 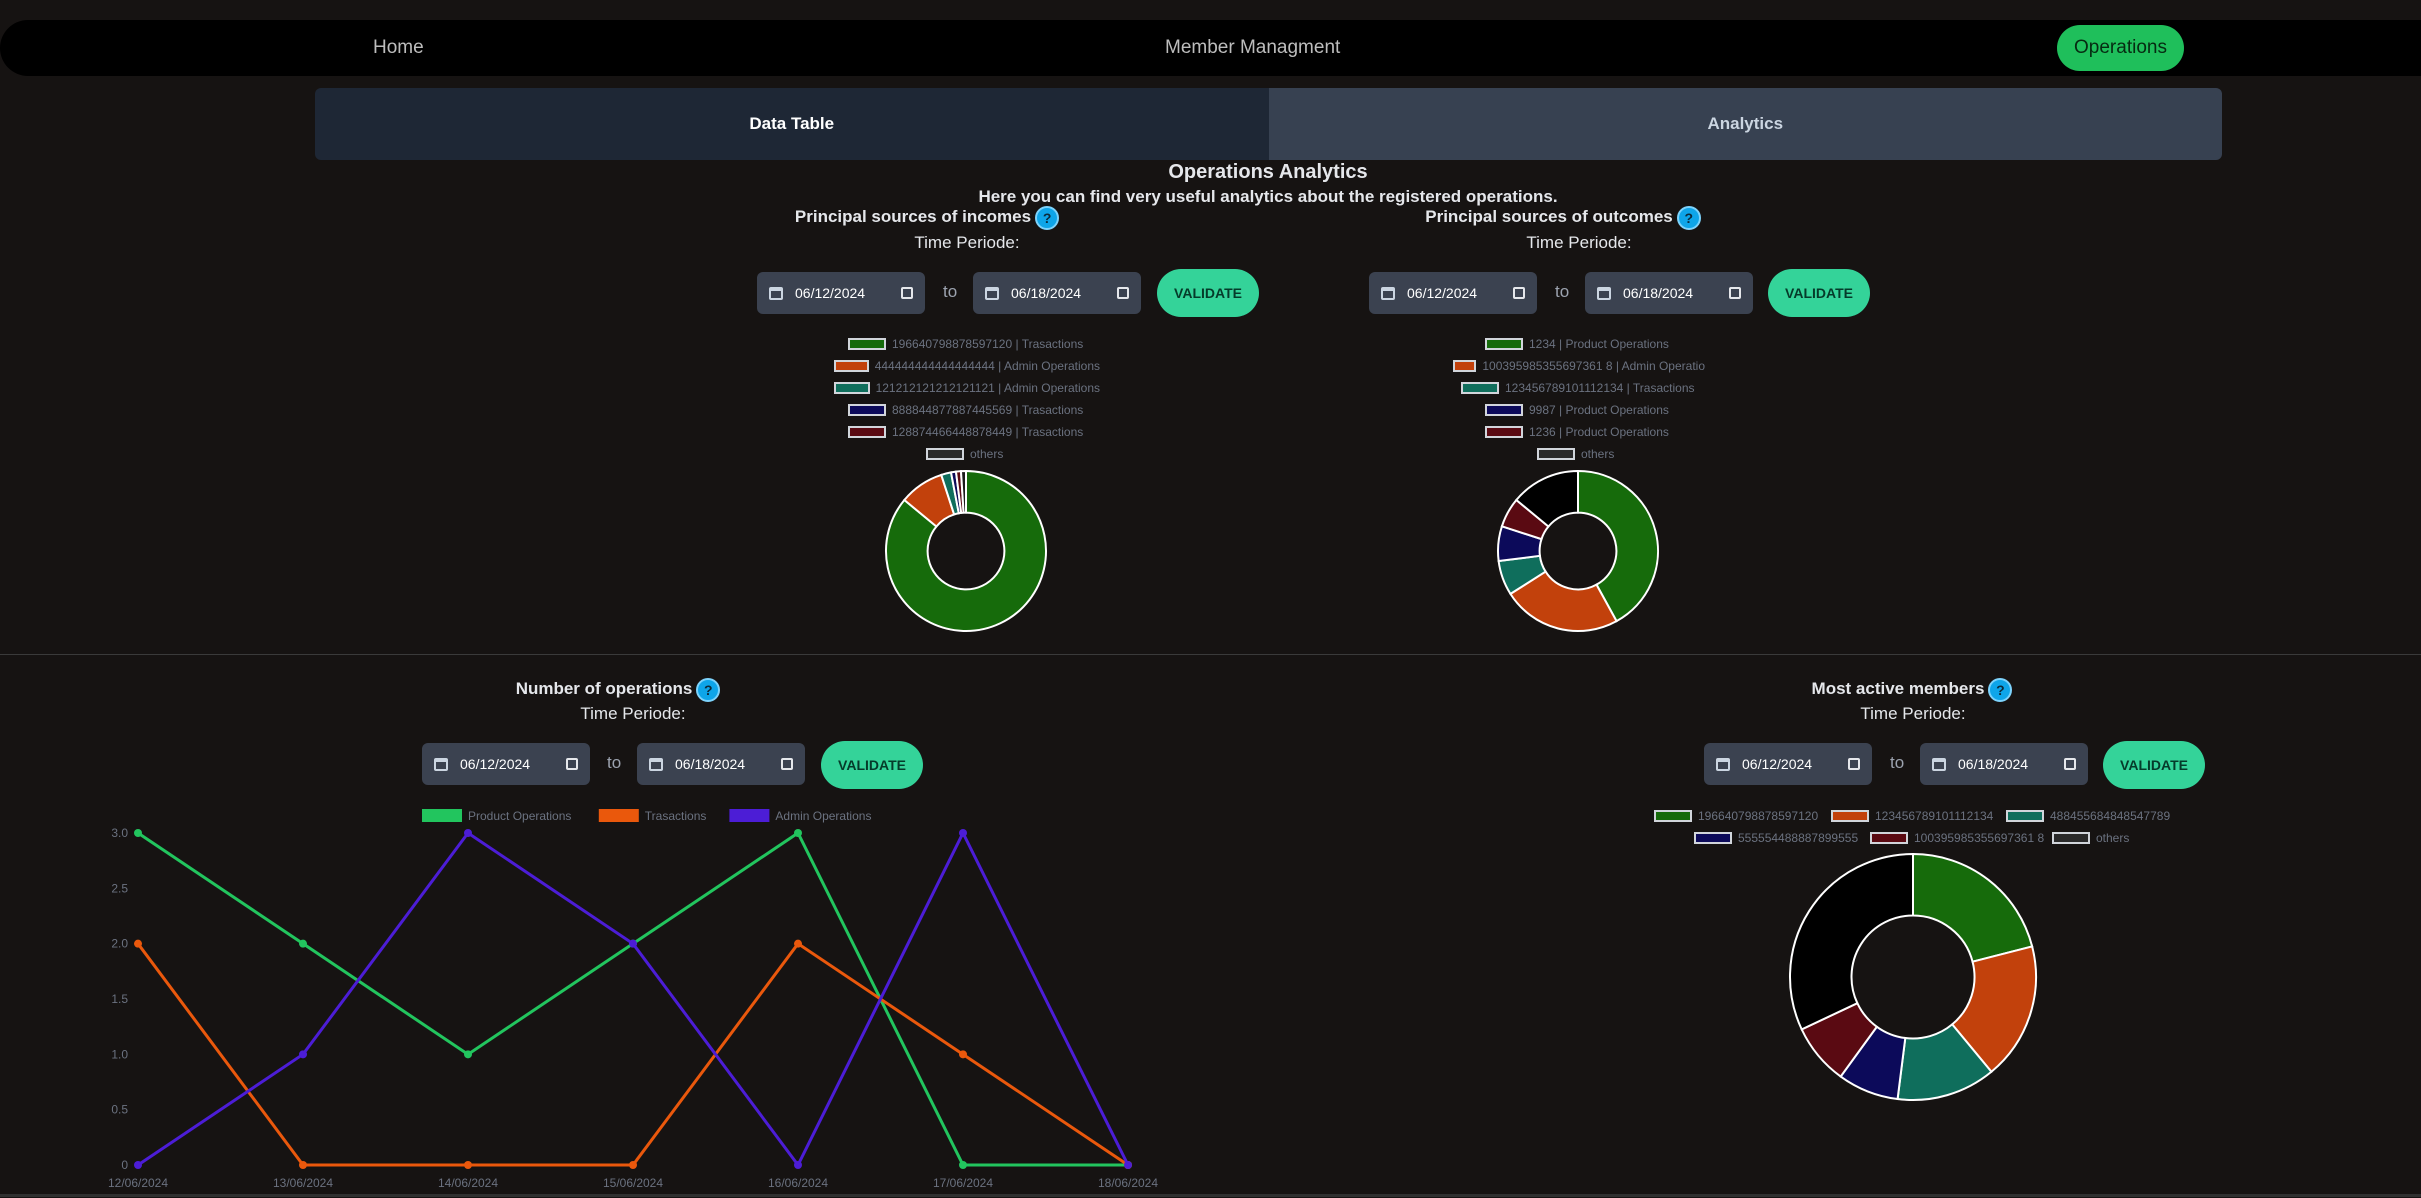 What do you see at coordinates (841, 293) in the screenshot?
I see `incomes-from-date-input: 06/12/2024` at bounding box center [841, 293].